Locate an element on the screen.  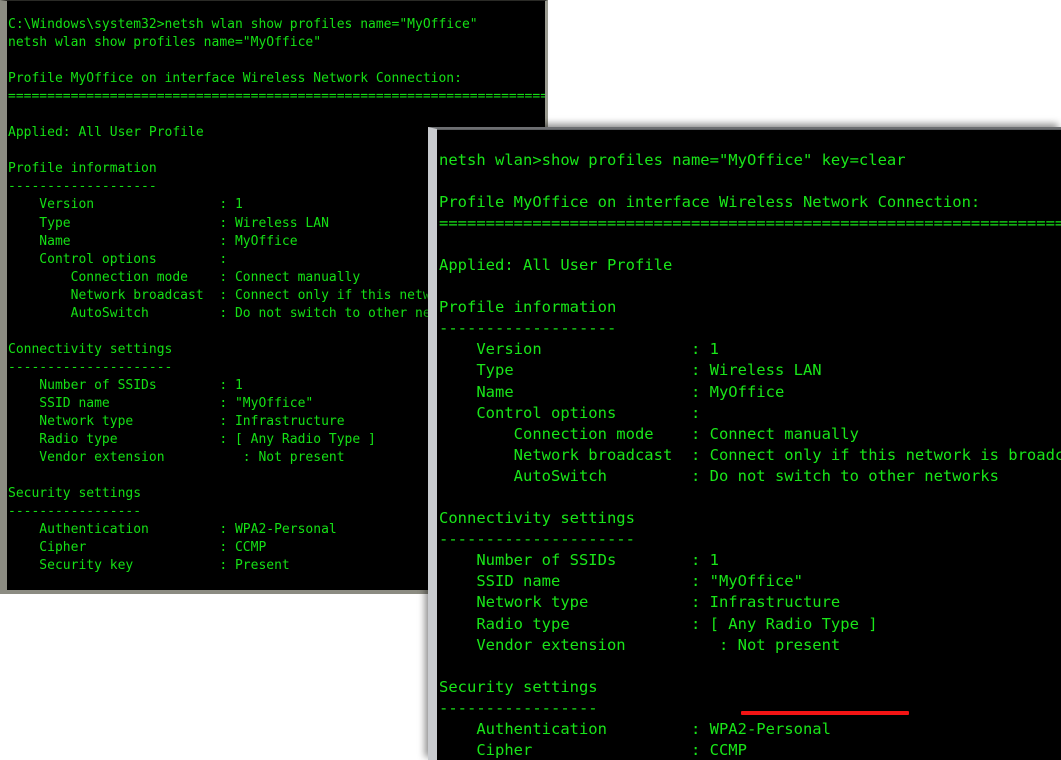
key-content-underline-annotation is located at coordinates (825, 713).